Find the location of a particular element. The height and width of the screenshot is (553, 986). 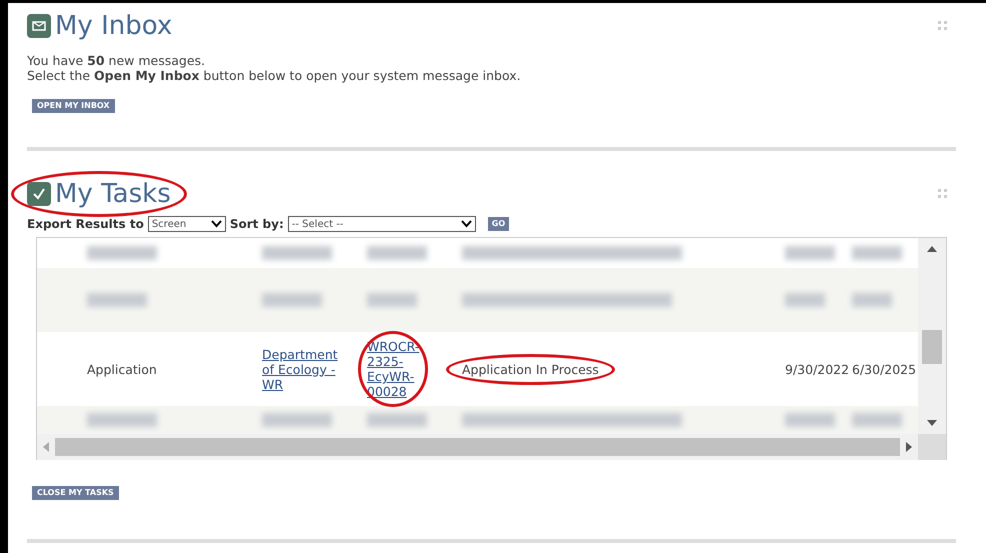

go-button: GO is located at coordinates (499, 224).